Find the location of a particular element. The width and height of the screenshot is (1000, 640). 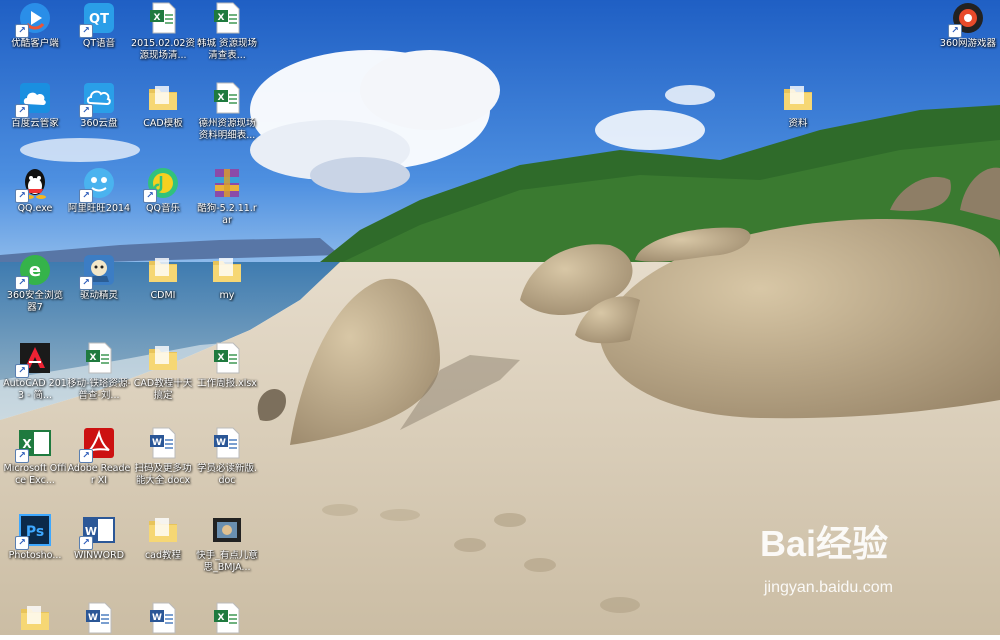

desktop-shortcut-label: CAD模板 is located at coordinates (163, 123).